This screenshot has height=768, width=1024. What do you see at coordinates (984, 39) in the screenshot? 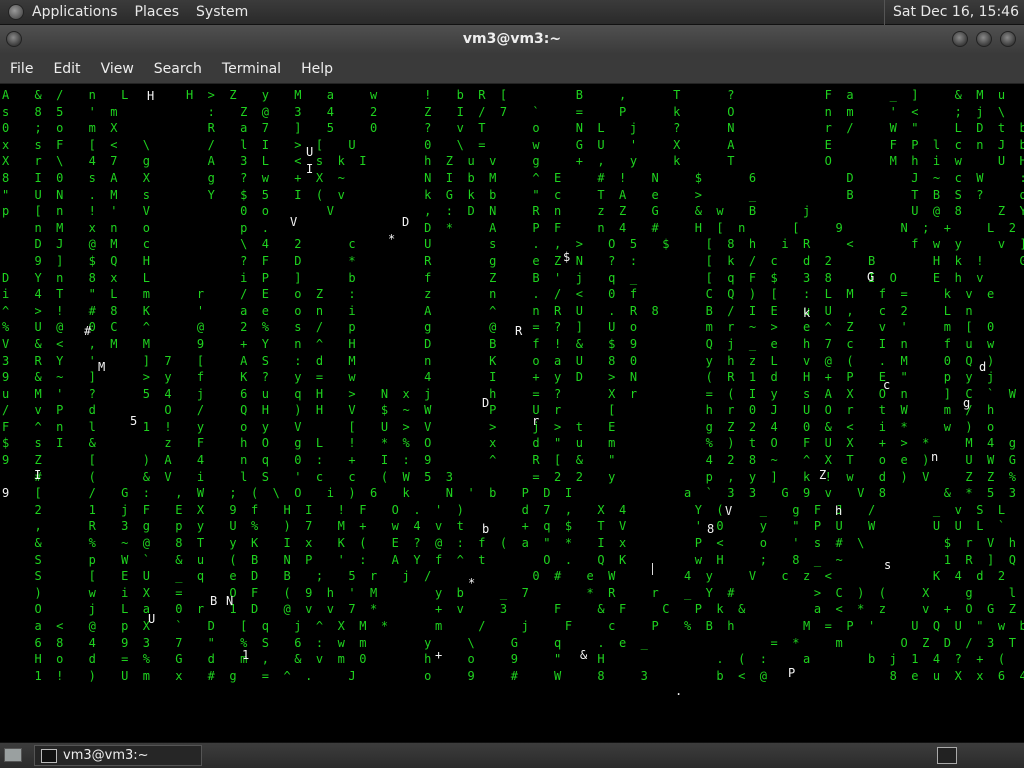
I see `maximize-icon` at bounding box center [984, 39].